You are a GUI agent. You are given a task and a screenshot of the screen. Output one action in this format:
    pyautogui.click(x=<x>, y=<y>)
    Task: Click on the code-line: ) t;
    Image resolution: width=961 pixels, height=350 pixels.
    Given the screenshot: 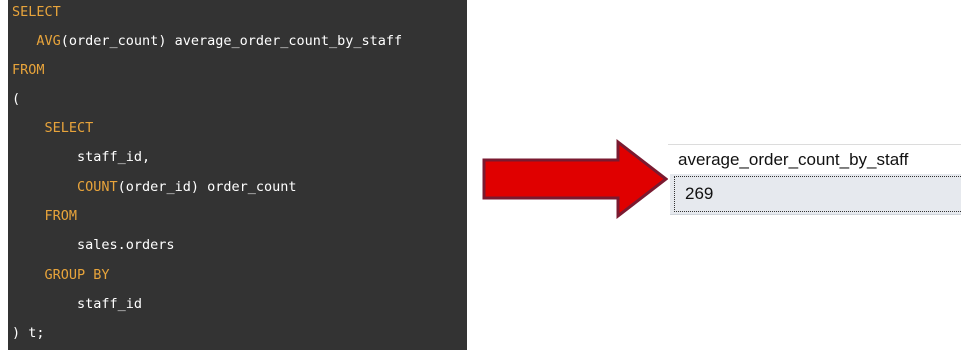 What is the action you would take?
    pyautogui.click(x=28, y=333)
    